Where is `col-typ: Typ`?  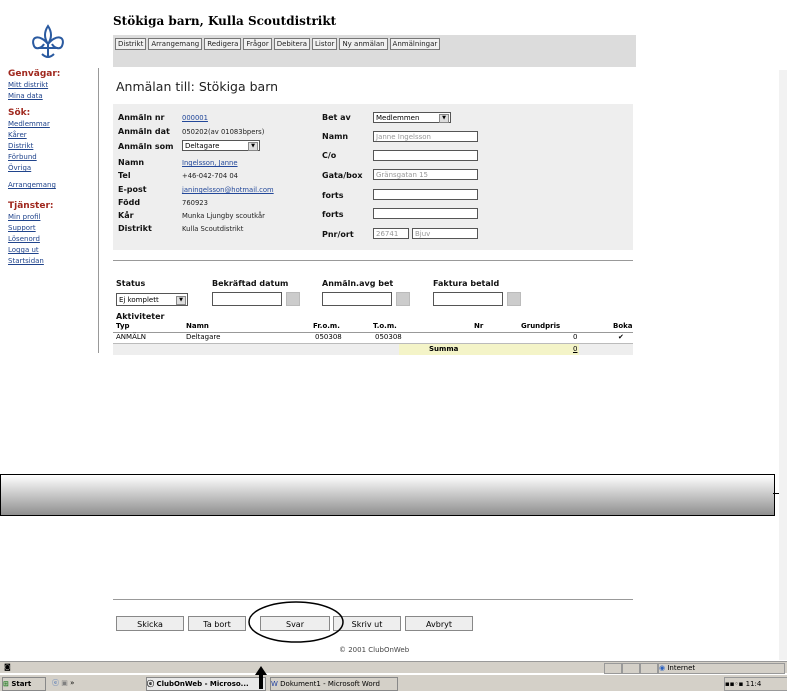 col-typ: Typ is located at coordinates (123, 326).